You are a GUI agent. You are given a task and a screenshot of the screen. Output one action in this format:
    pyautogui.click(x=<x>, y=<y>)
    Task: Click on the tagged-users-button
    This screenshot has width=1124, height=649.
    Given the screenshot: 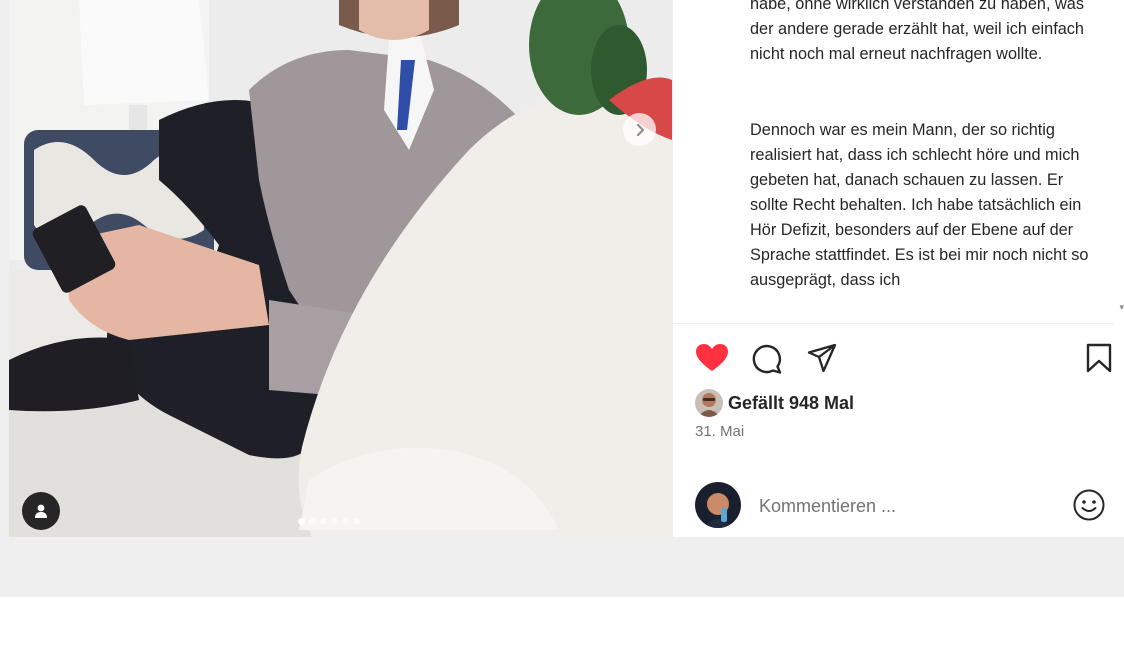 What is the action you would take?
    pyautogui.click(x=41, y=511)
    